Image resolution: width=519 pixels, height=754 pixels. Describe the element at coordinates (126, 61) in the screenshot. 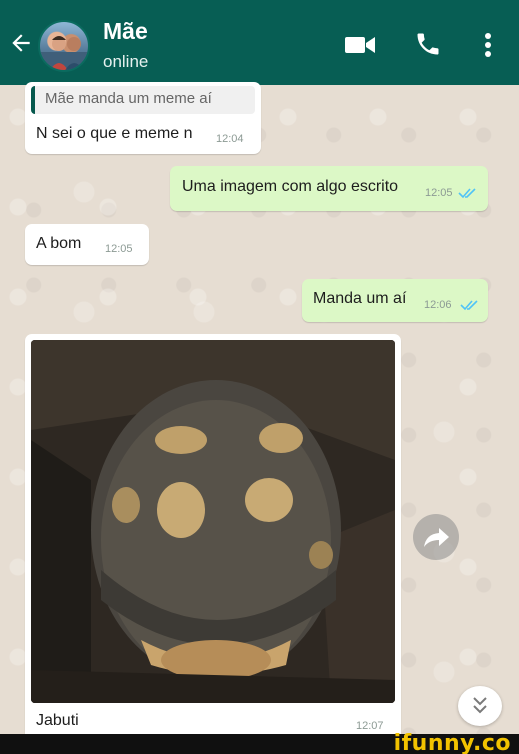

I see `contact-status: online` at that location.